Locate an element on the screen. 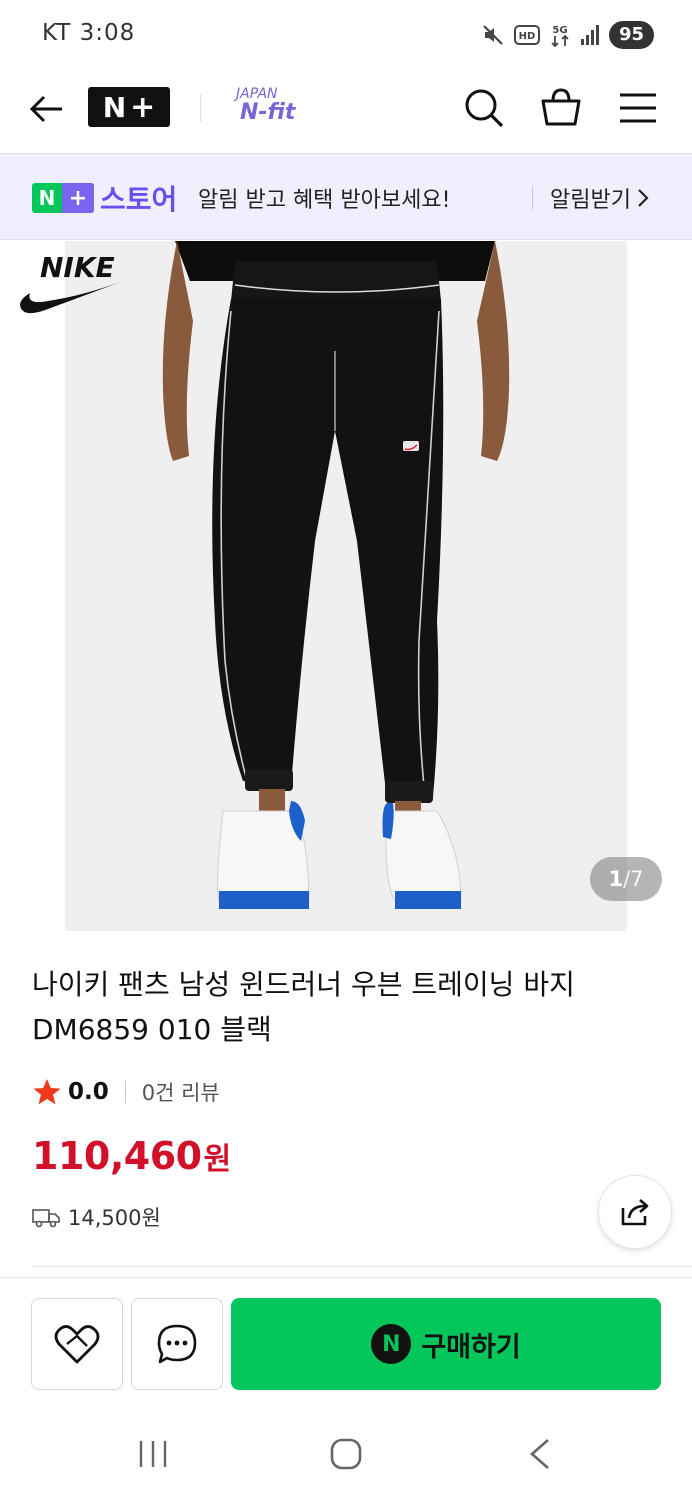  rating-divider is located at coordinates (125, 1092).